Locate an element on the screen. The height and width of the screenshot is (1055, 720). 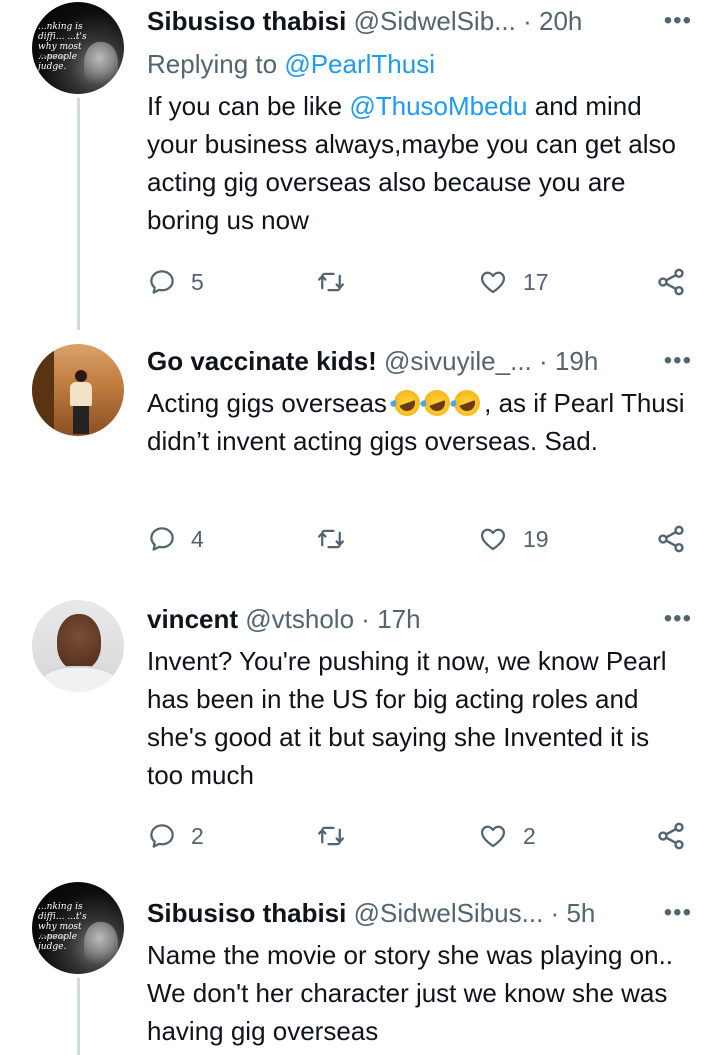
replying-to-label: Replying to is located at coordinates (212, 64).